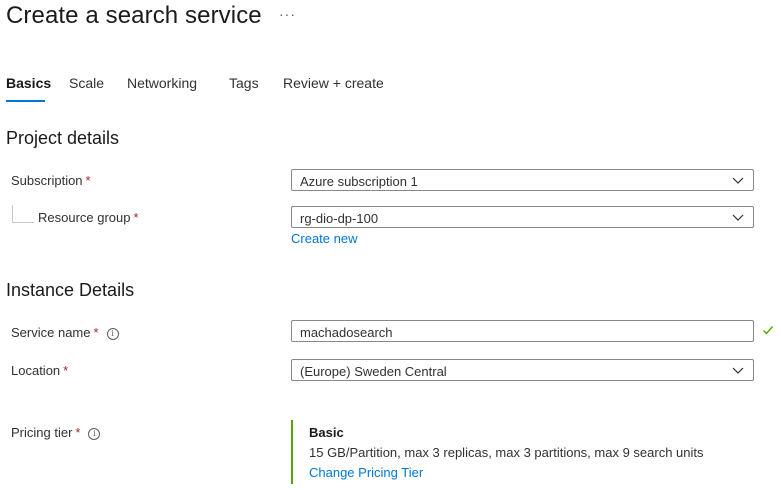 This screenshot has width=781, height=490. I want to click on location-label-text: Location, so click(36, 370).